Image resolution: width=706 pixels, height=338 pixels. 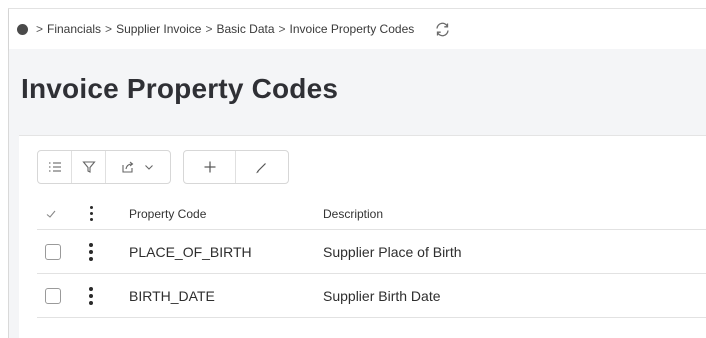 I want to click on table-header: Property Code Description, so click(x=371, y=214).